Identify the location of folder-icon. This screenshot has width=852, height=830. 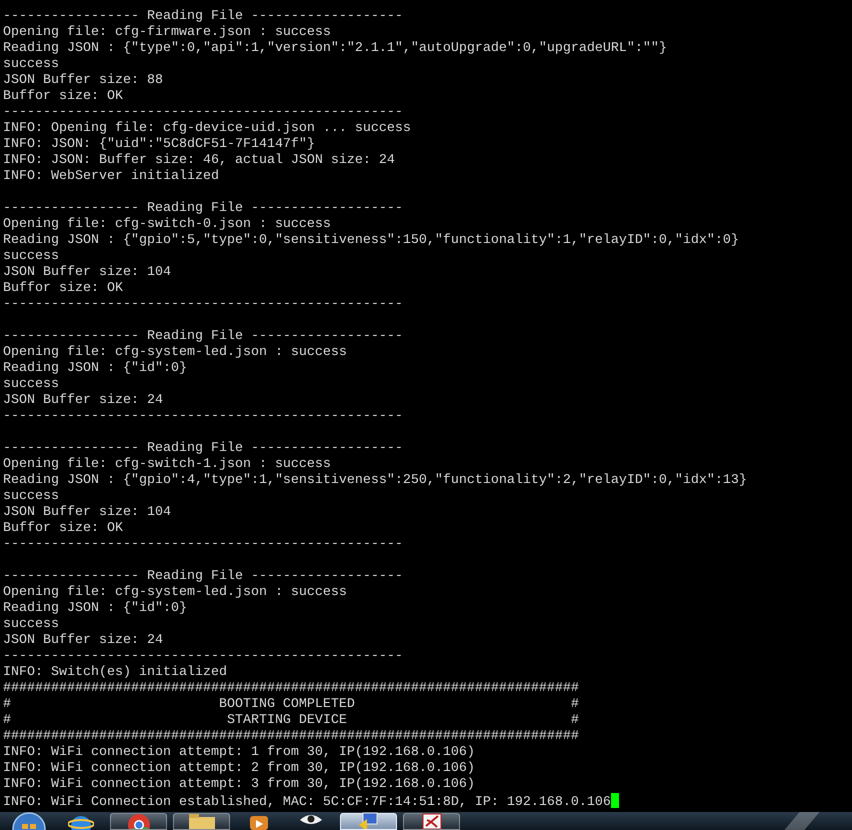
(201, 820).